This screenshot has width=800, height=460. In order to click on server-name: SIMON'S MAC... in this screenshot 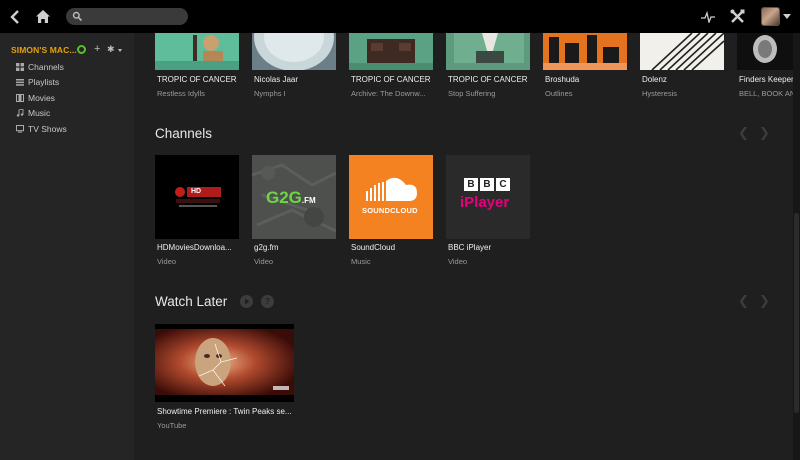, I will do `click(44, 50)`.